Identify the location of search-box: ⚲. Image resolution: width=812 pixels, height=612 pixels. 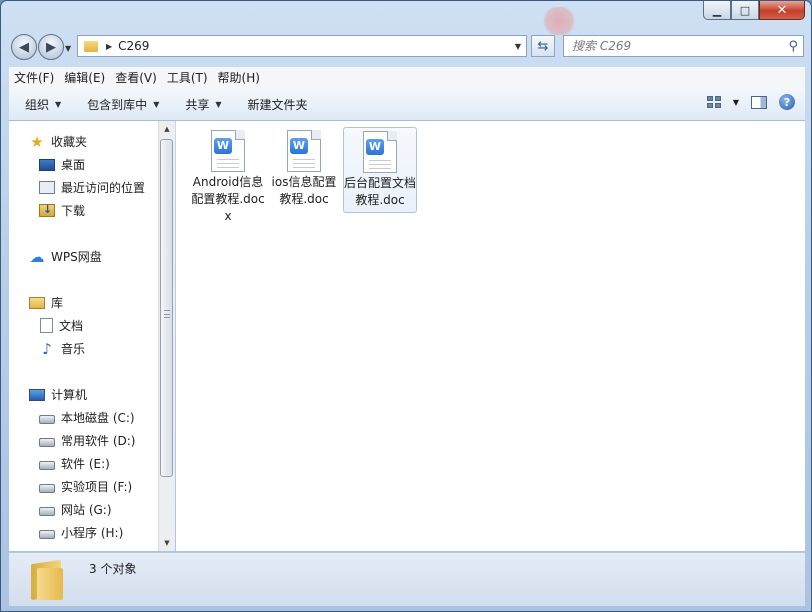
(683, 46).